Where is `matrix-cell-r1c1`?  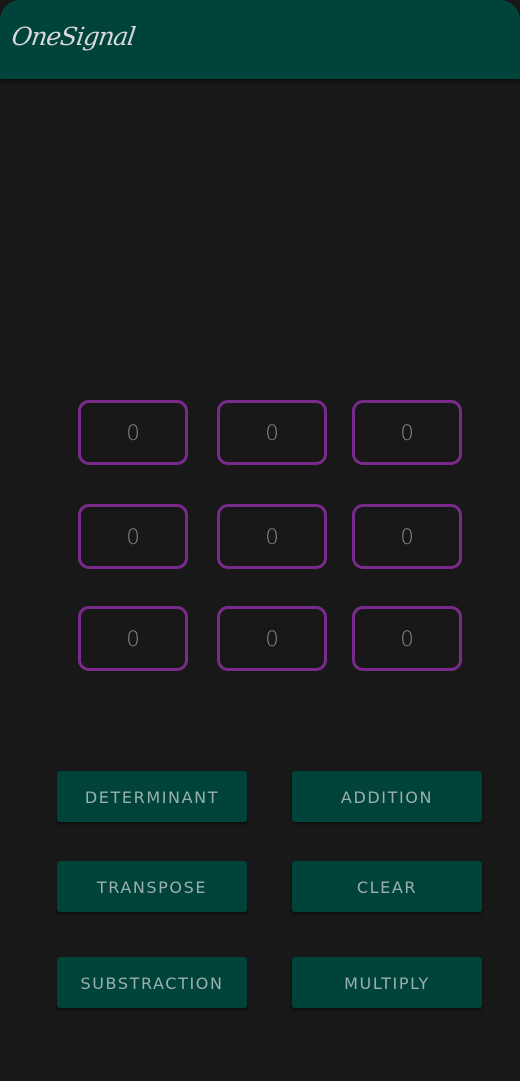
matrix-cell-r1c1 is located at coordinates (133, 432).